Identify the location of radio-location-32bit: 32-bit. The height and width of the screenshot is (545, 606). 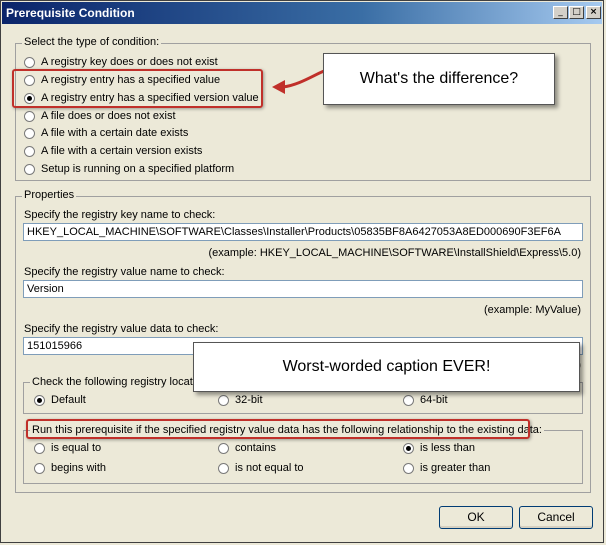
(240, 400).